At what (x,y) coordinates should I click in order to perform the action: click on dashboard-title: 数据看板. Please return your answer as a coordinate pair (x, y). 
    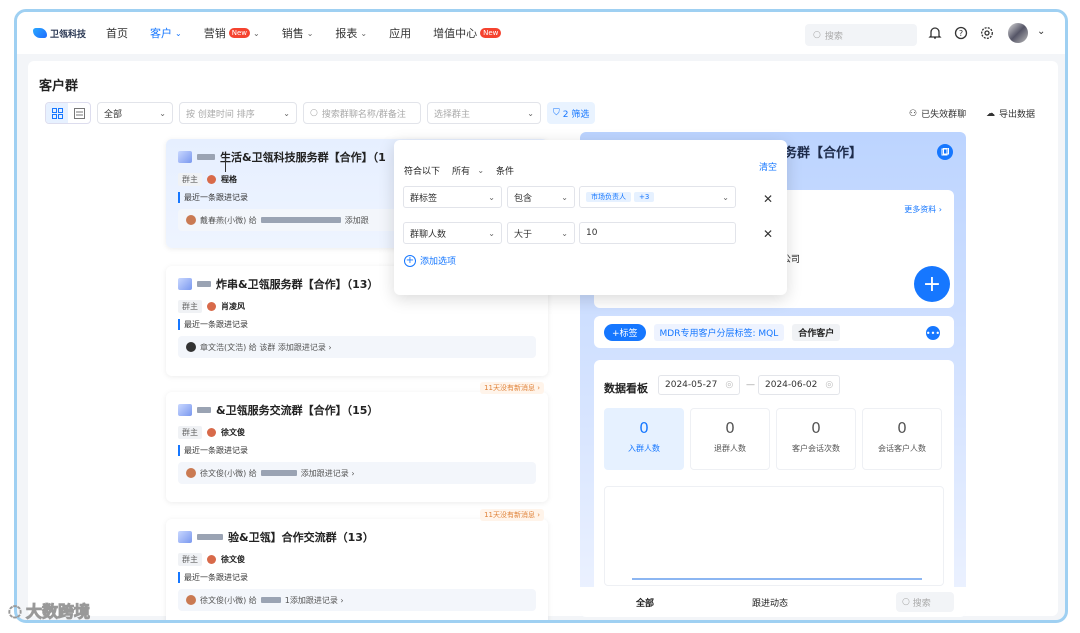
    Looking at the image, I should click on (626, 388).